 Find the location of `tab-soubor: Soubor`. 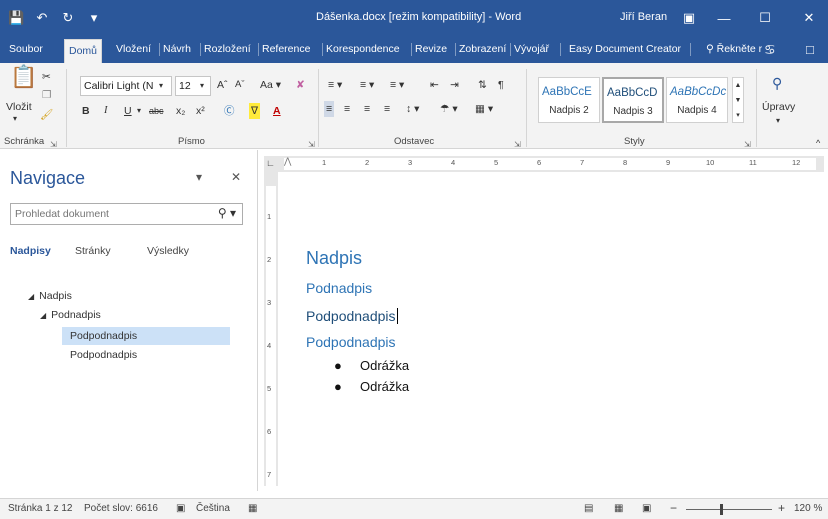

tab-soubor: Soubor is located at coordinates (26, 49).